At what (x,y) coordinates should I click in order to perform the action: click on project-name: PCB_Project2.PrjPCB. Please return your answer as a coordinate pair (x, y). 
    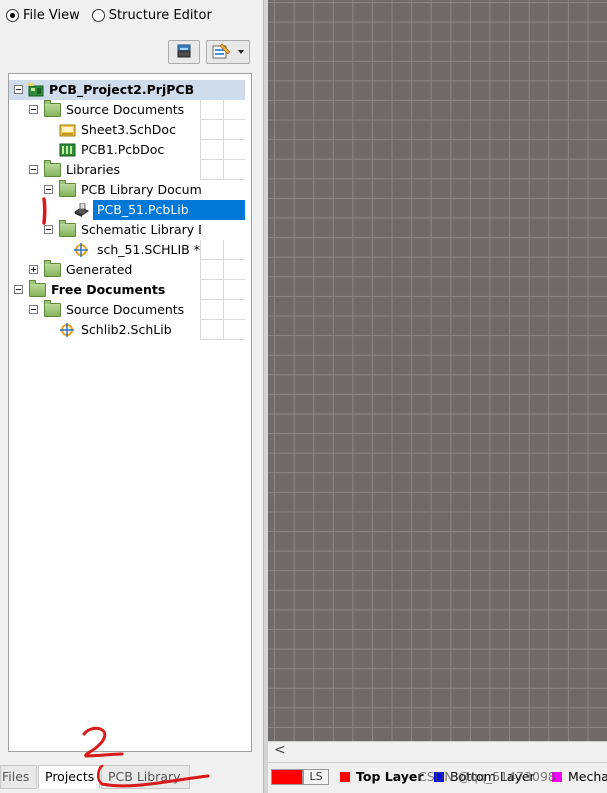
    Looking at the image, I should click on (122, 89).